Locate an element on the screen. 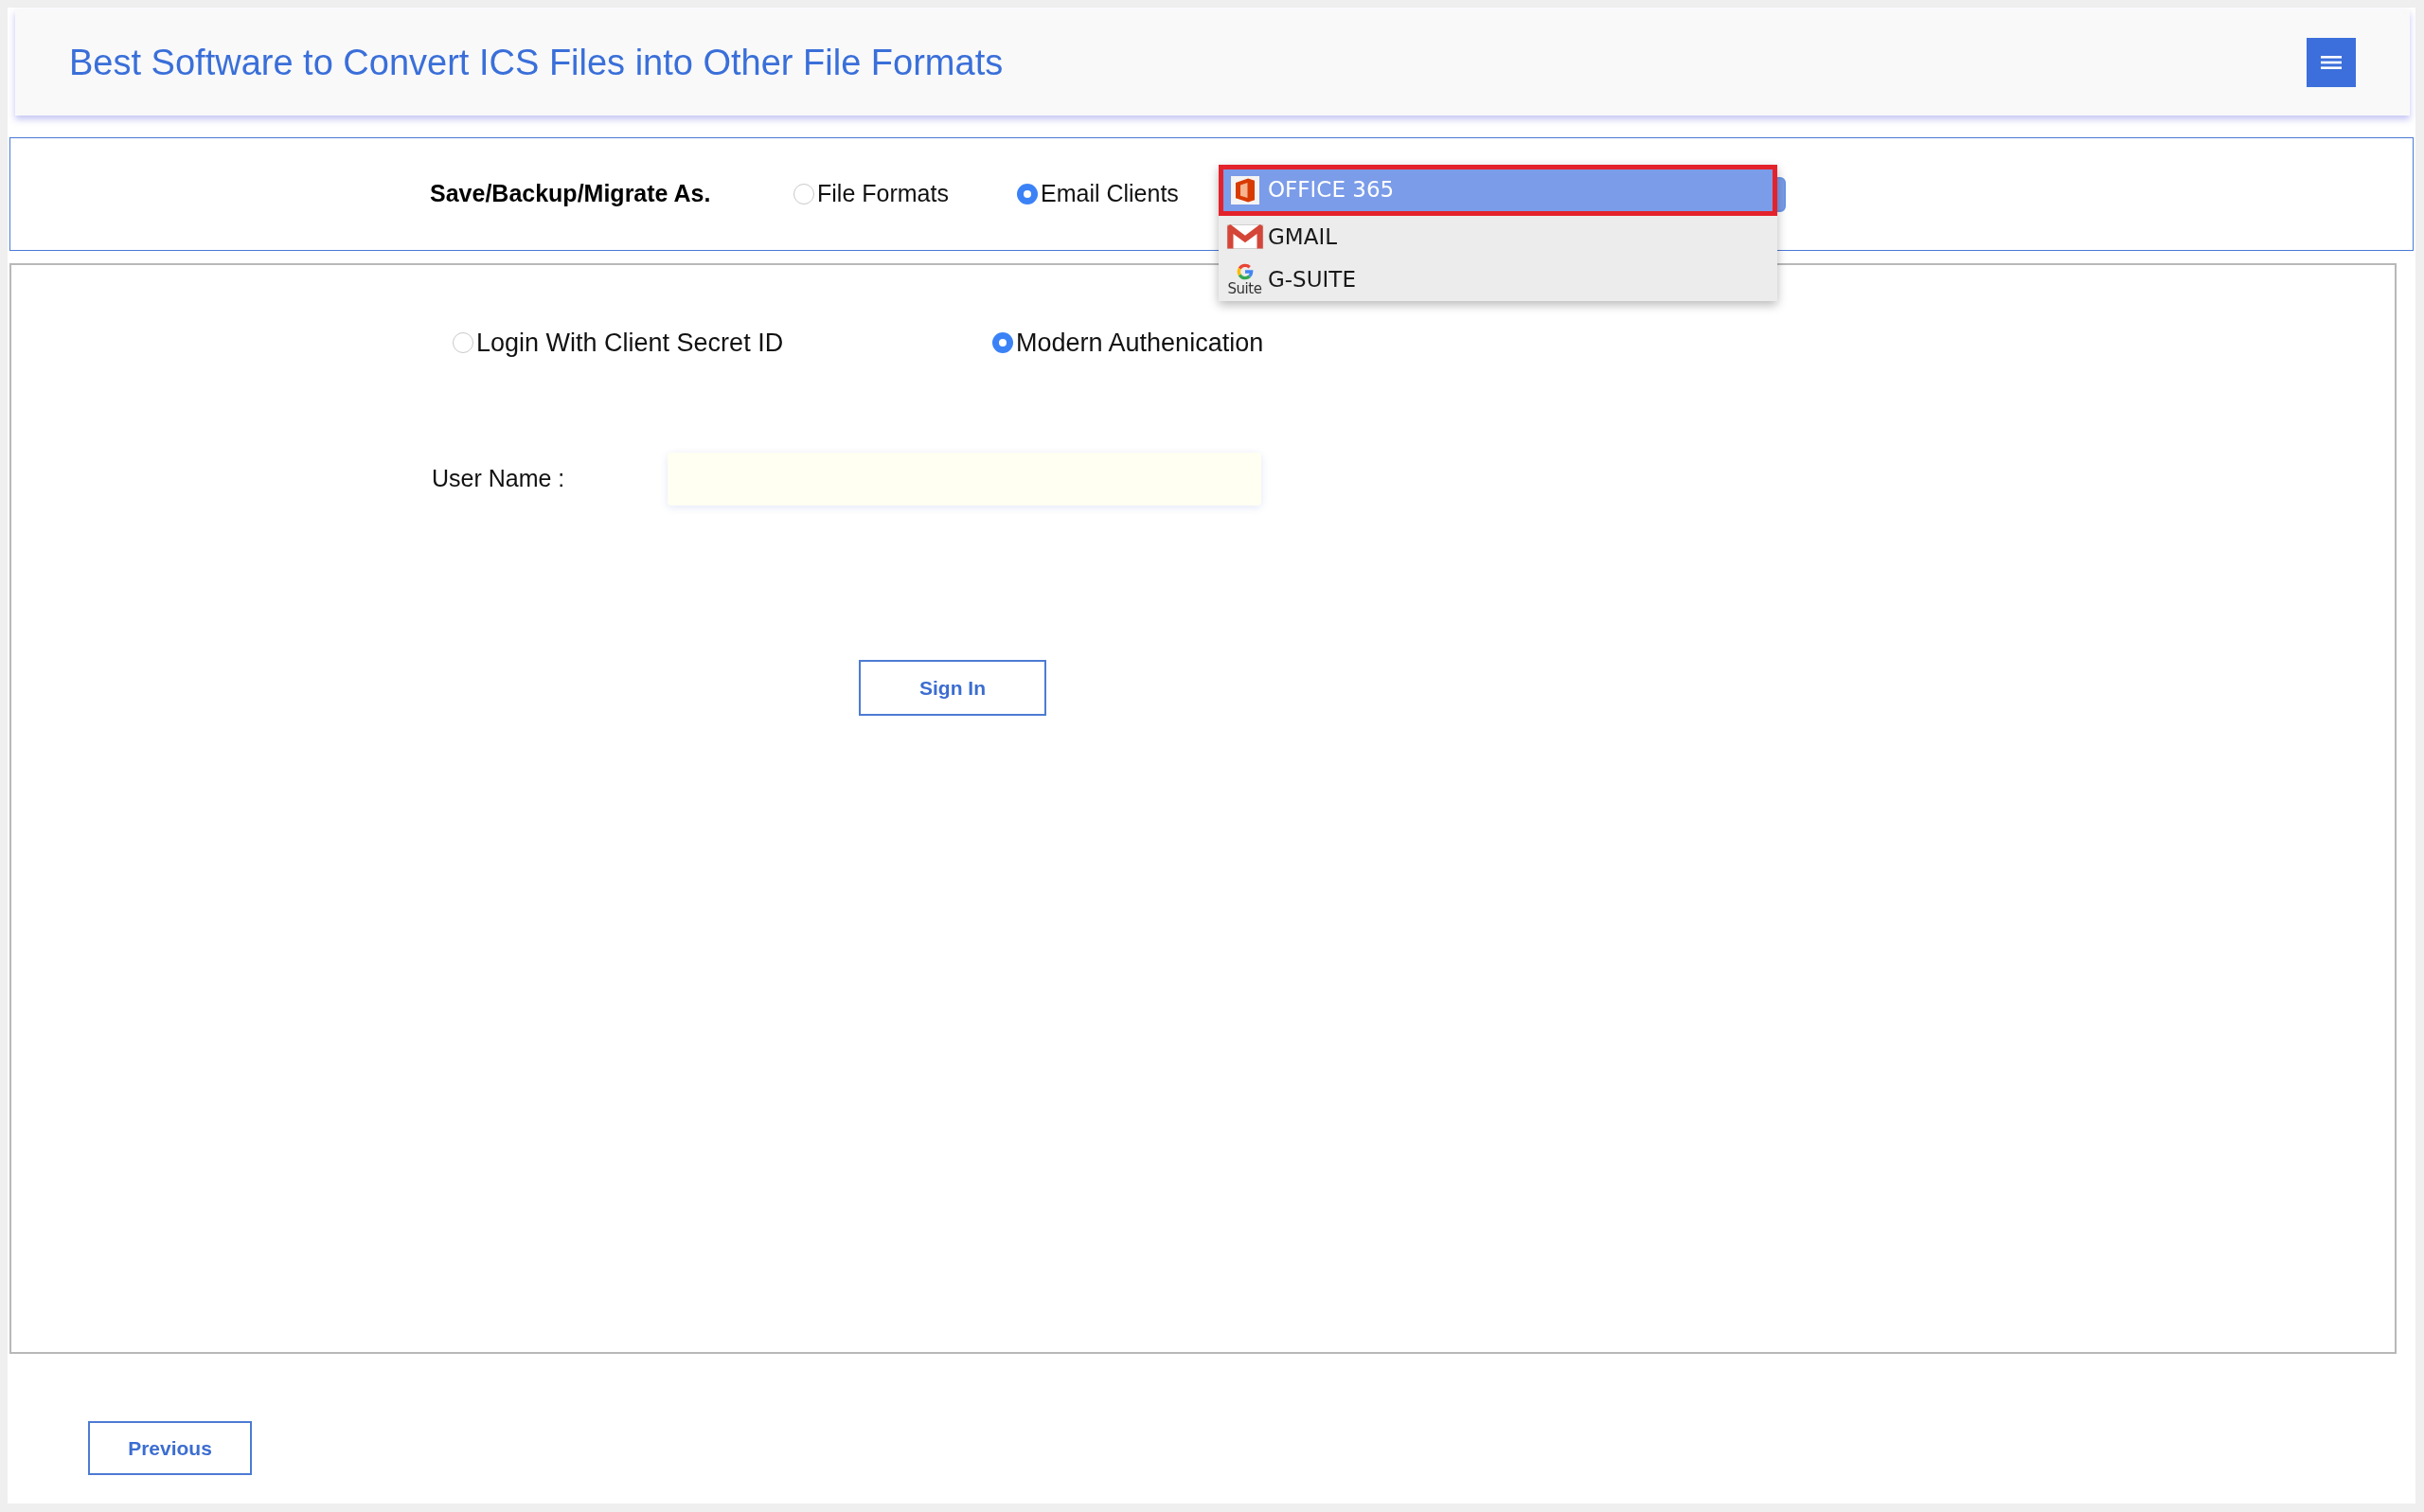 The image size is (2424, 1512). menu-button is located at coordinates (2331, 62).